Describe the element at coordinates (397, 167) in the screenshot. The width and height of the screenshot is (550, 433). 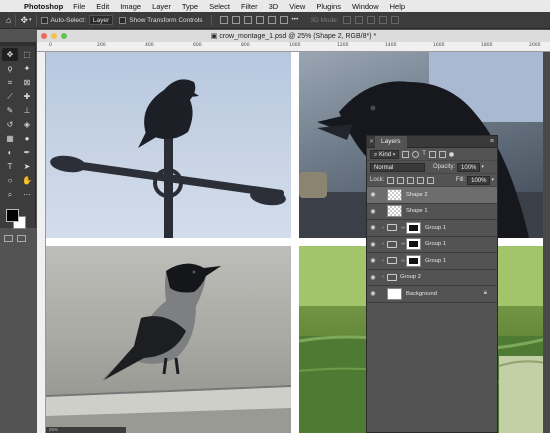
I see `blend-mode-dropdown: Normal` at that location.